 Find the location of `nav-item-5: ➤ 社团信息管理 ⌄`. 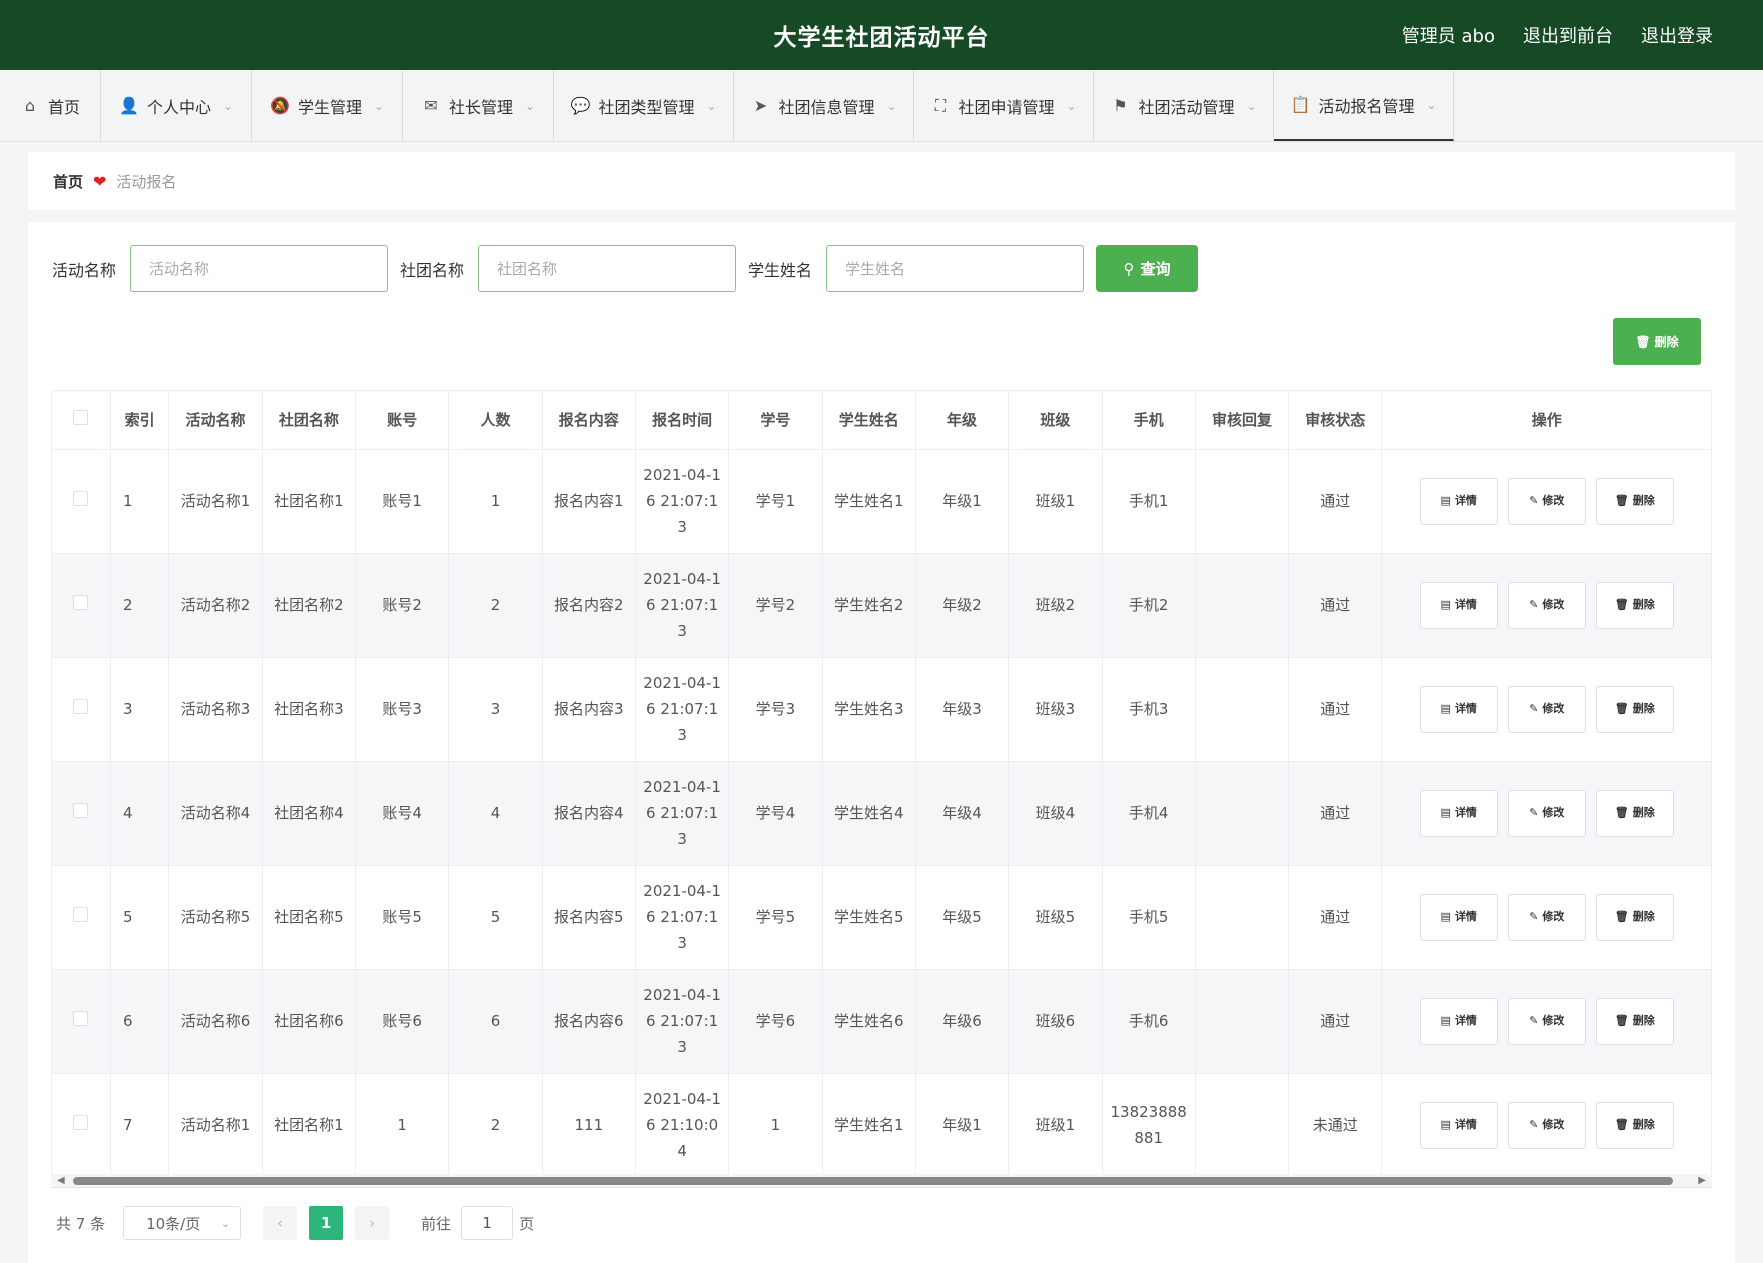

nav-item-5: ➤ 社团信息管理 ⌄ is located at coordinates (824, 105).